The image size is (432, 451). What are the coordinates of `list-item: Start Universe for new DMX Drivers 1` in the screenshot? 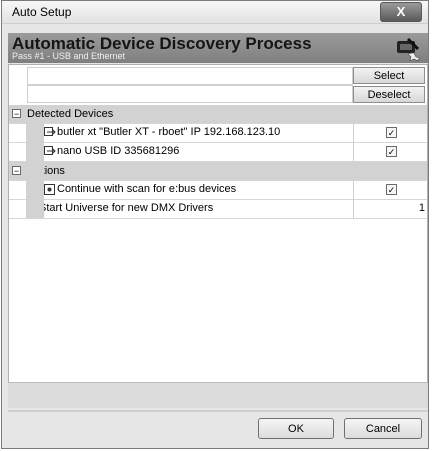 It's located at (218, 208).